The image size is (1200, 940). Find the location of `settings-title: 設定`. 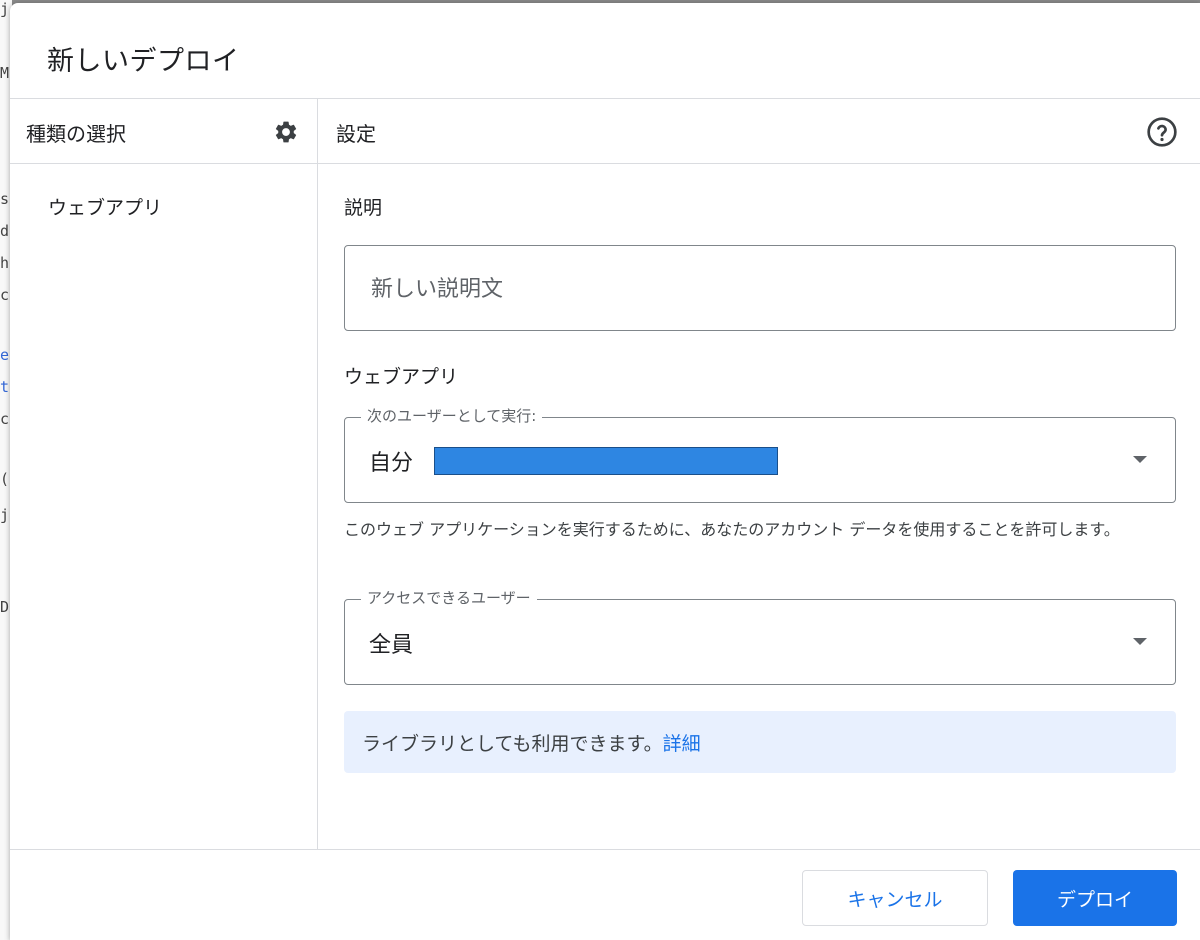

settings-title: 設定 is located at coordinates (356, 134).